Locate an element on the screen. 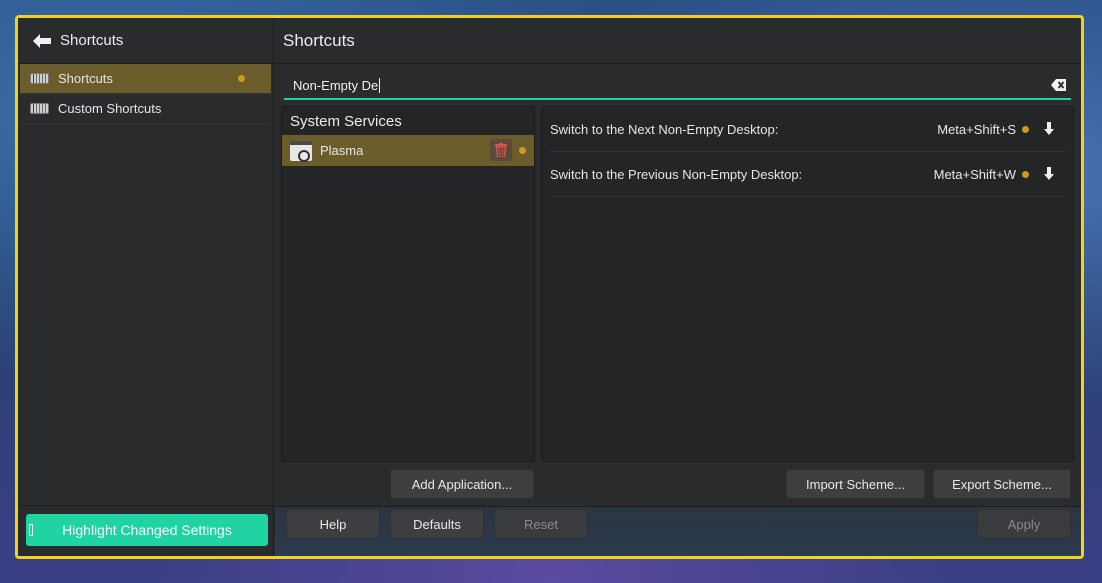  sidebar-item-label: Custom Shortcuts is located at coordinates (110, 108).